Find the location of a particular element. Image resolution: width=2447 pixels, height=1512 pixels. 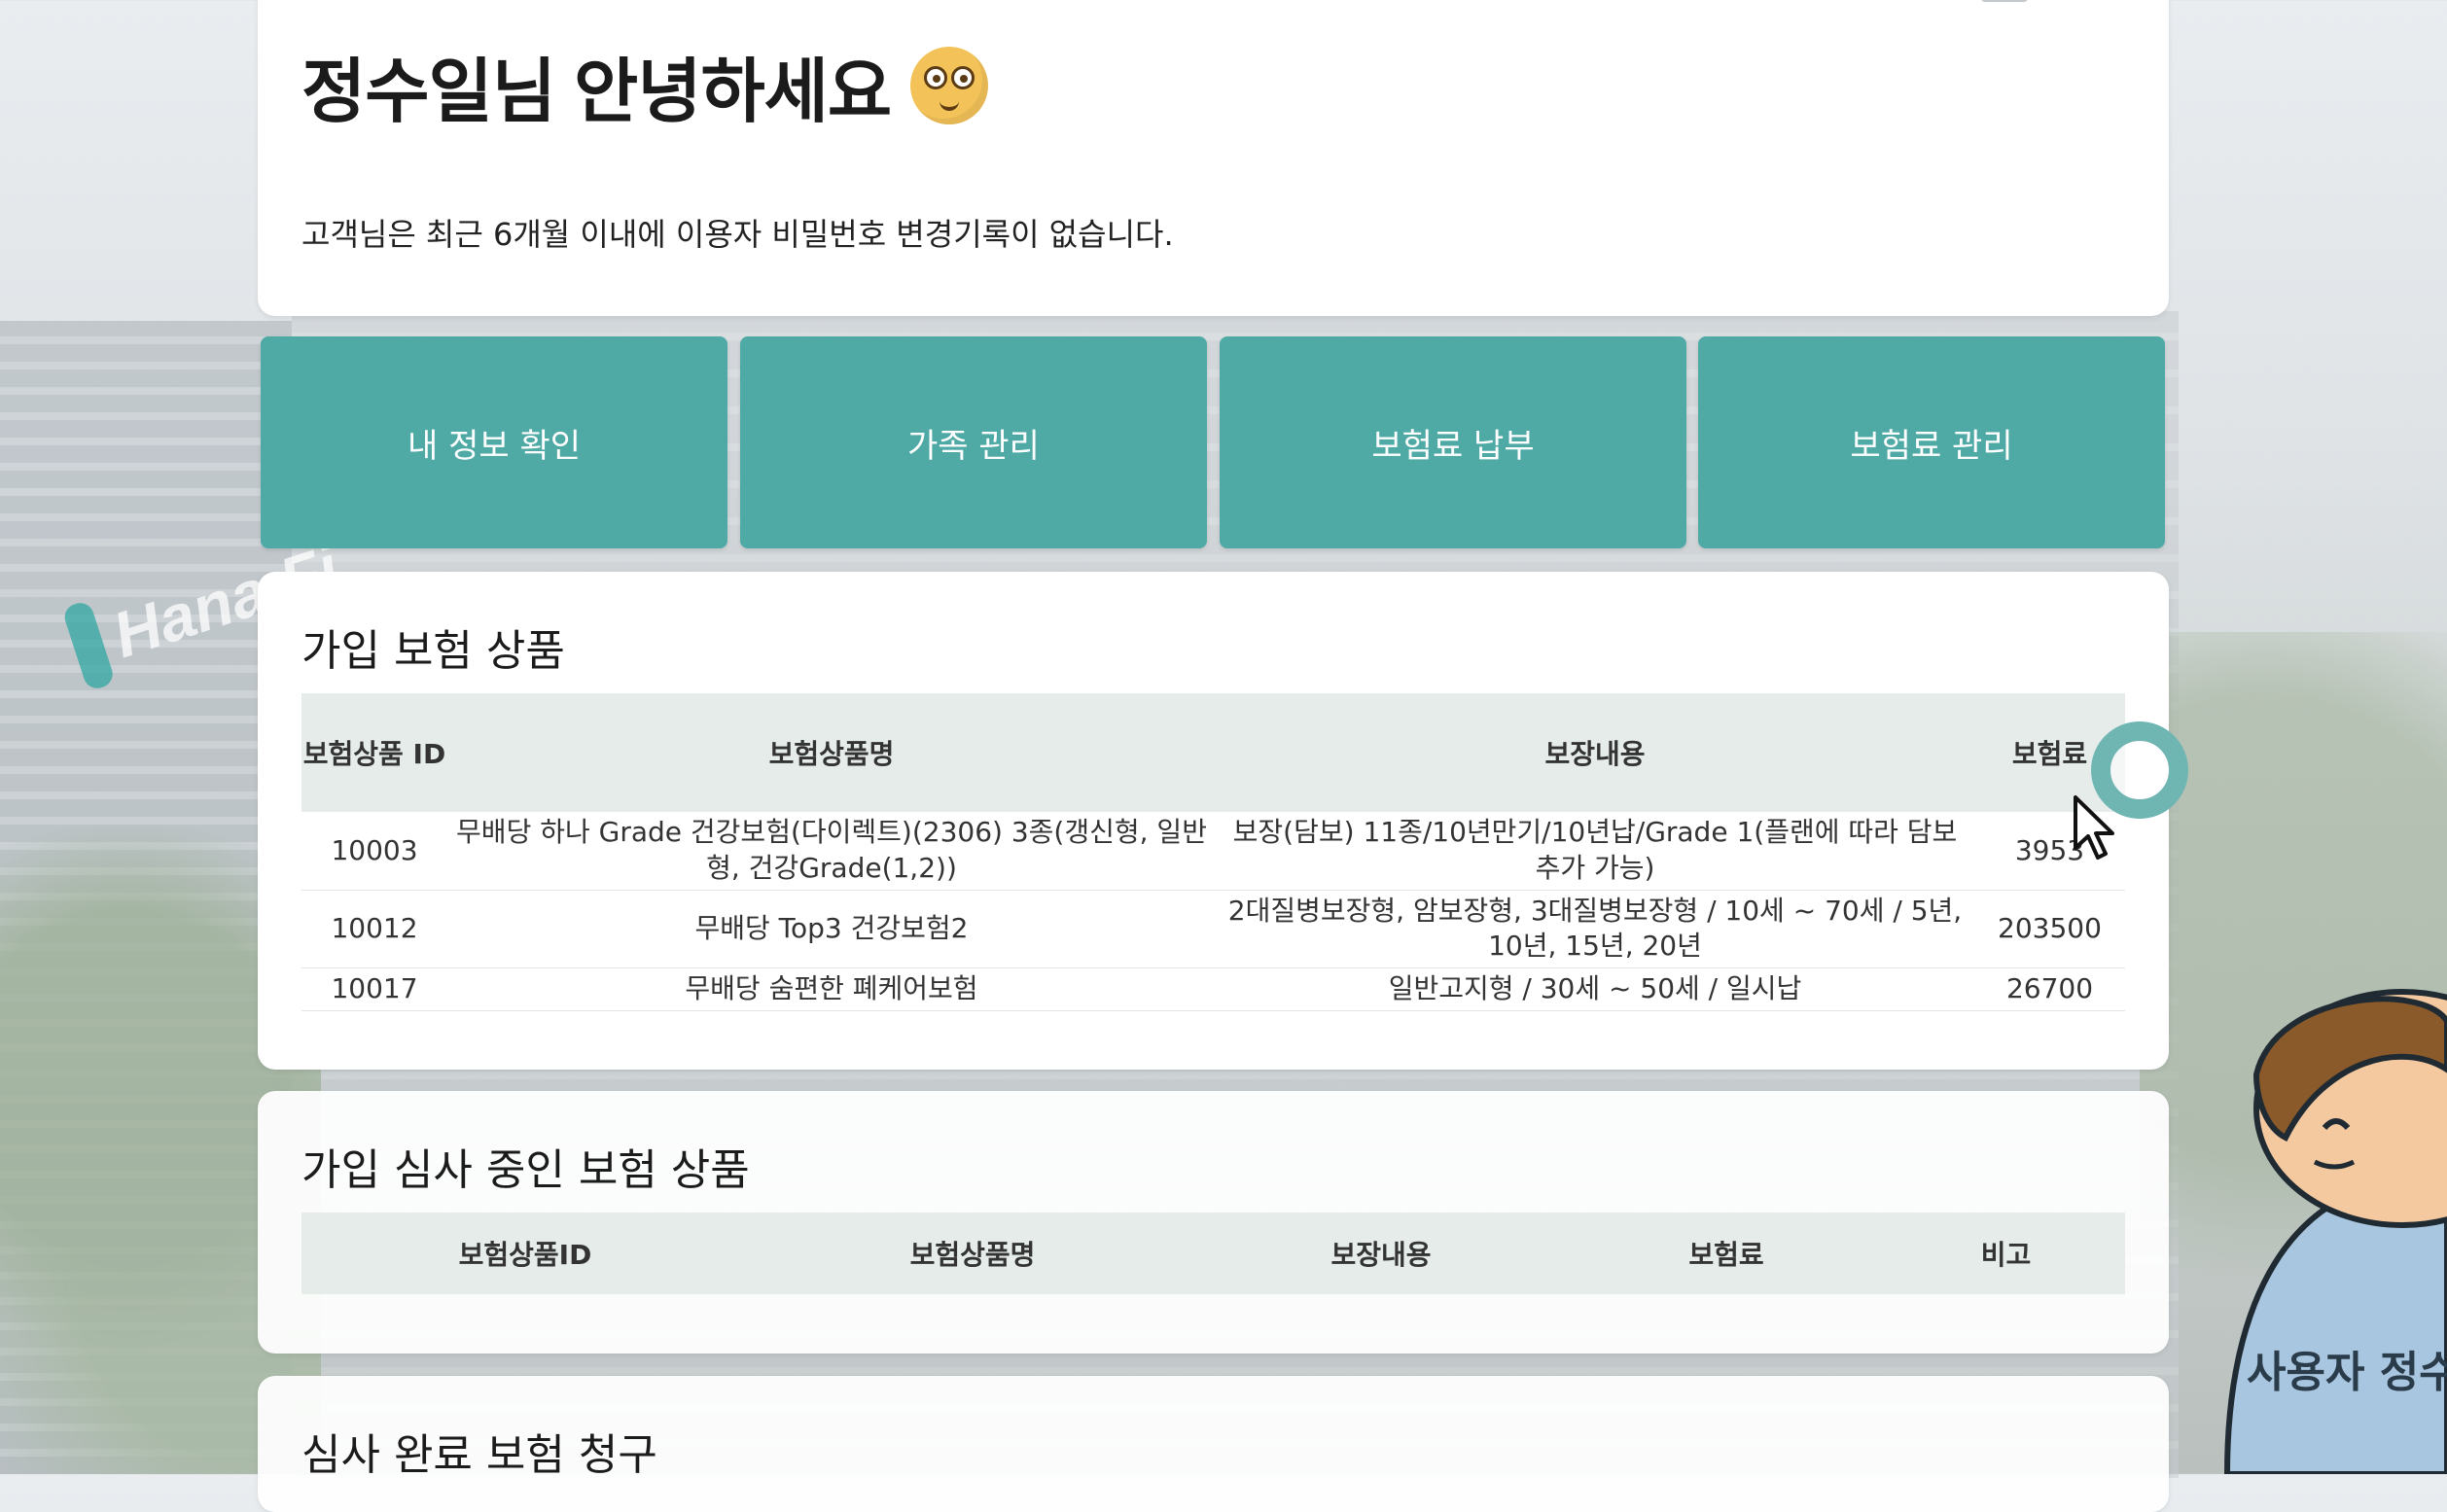

cell-product-id: 10017 is located at coordinates (374, 989).